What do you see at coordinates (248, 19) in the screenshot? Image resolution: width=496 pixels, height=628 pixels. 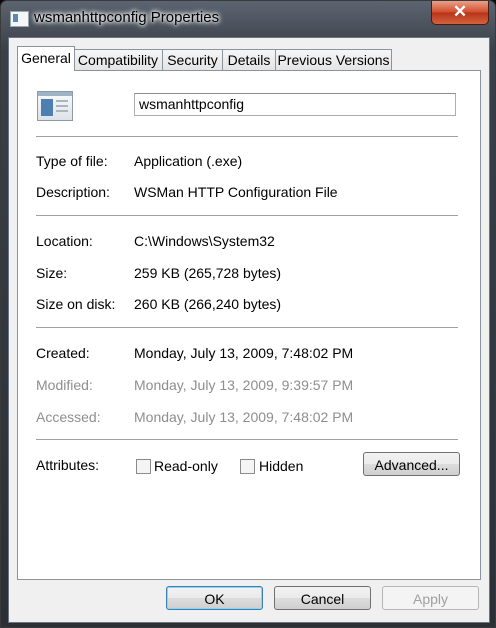 I see `title-bar: wsmanhttpconfig Properties ✕` at bounding box center [248, 19].